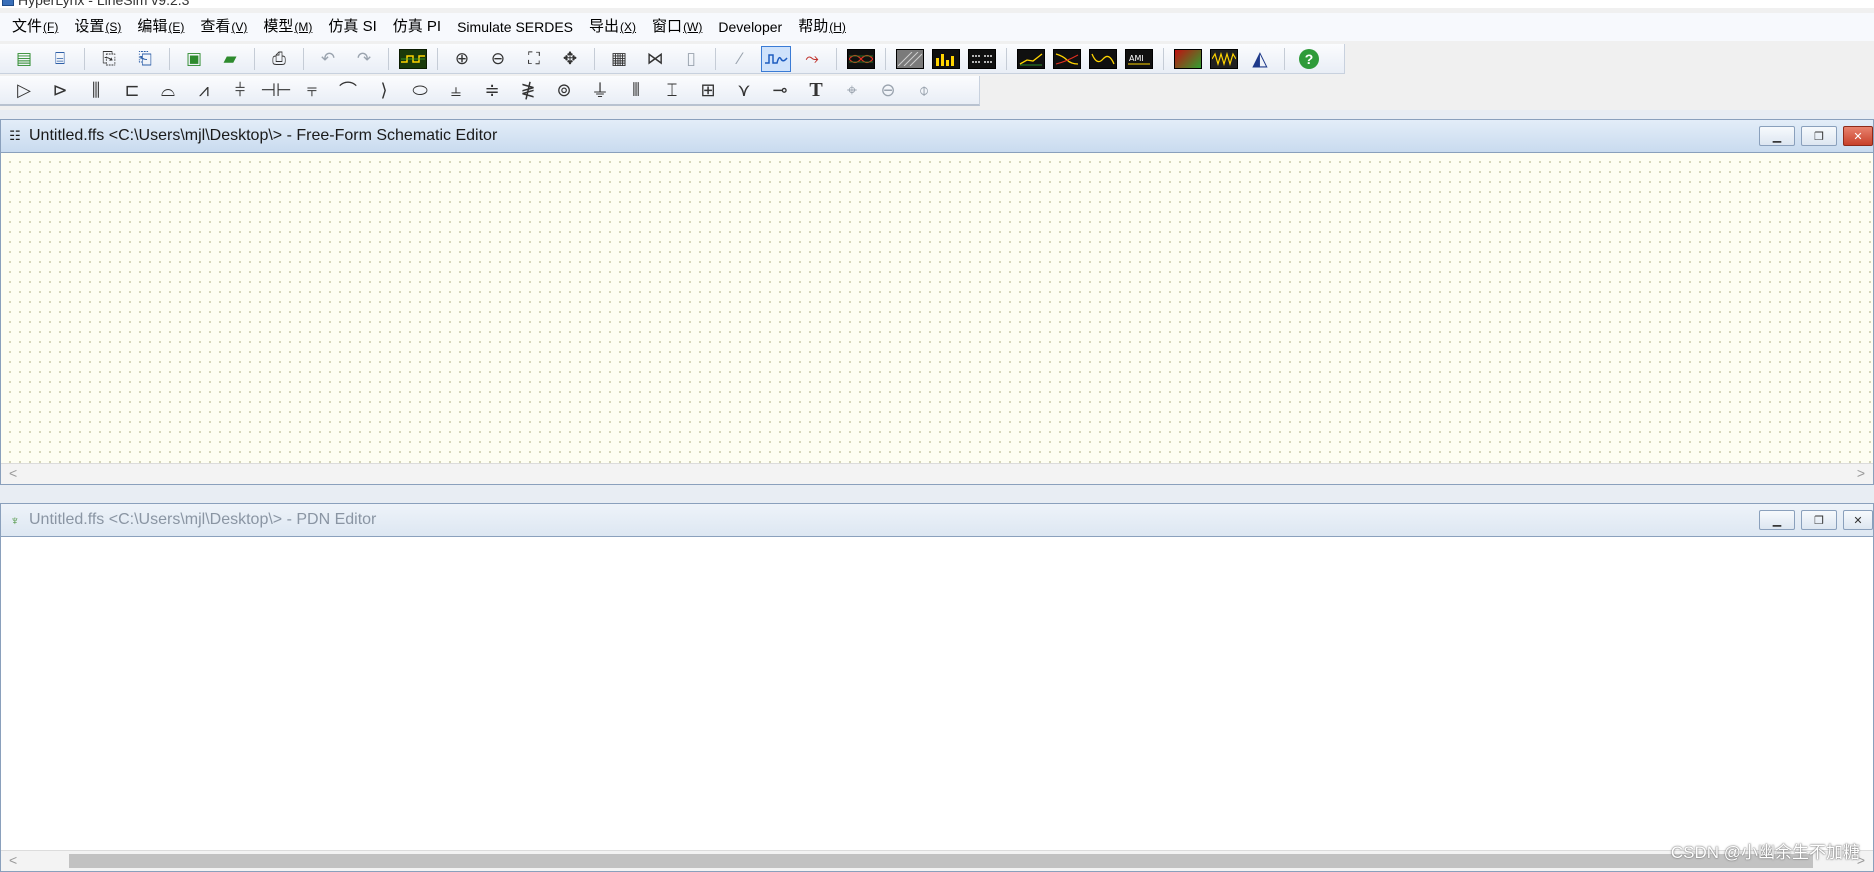  Describe the element at coordinates (1260, 59) in the screenshot. I see `fish-icon: ◭` at that location.